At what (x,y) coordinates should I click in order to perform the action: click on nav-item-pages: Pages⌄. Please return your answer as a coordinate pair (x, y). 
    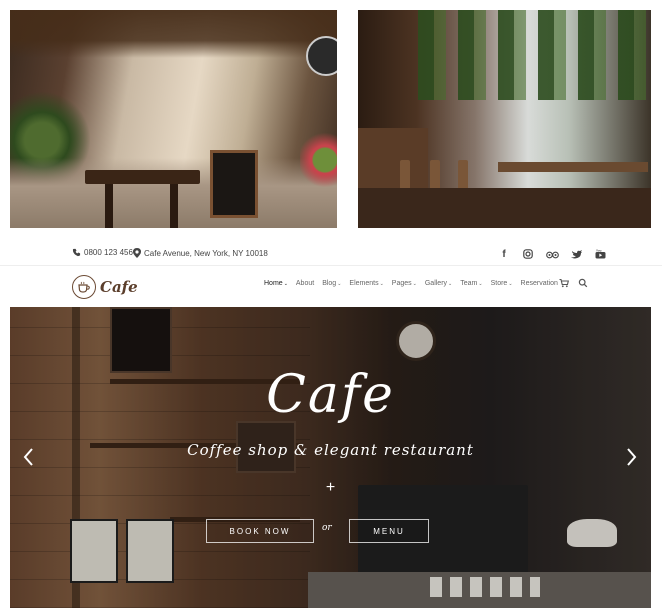
    Looking at the image, I should click on (404, 283).